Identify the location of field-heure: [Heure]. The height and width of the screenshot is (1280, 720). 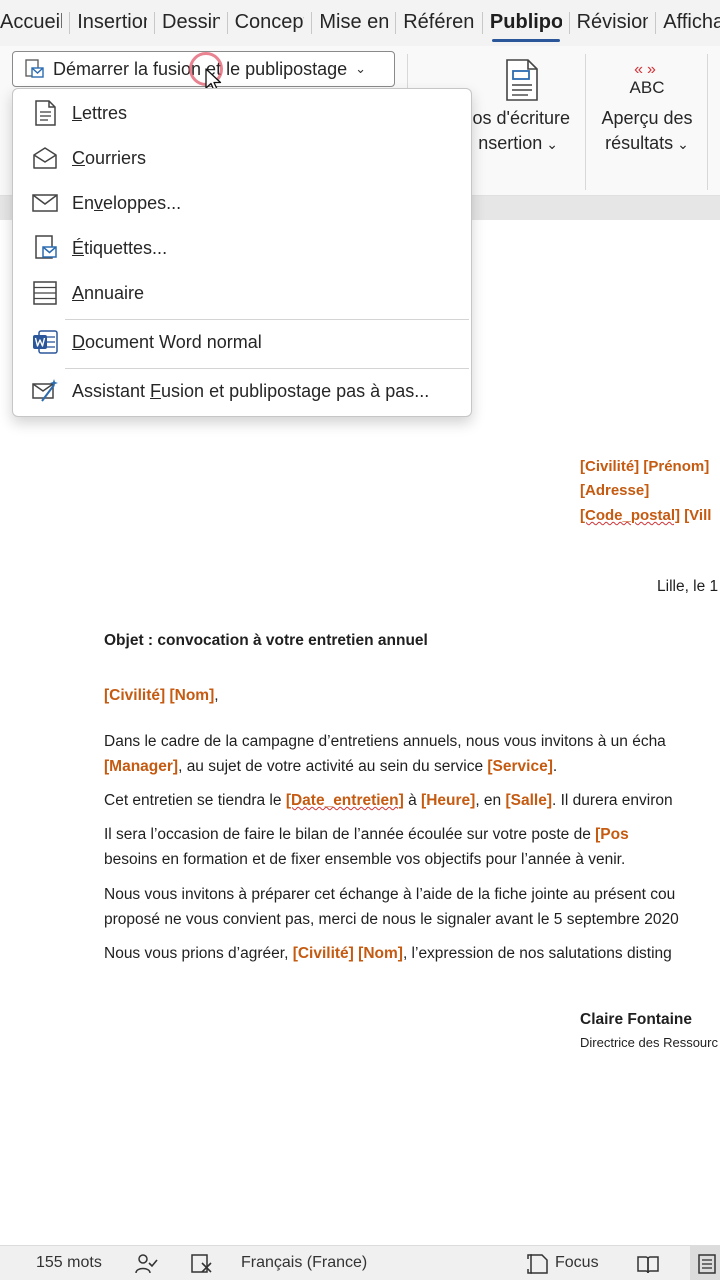
(448, 800).